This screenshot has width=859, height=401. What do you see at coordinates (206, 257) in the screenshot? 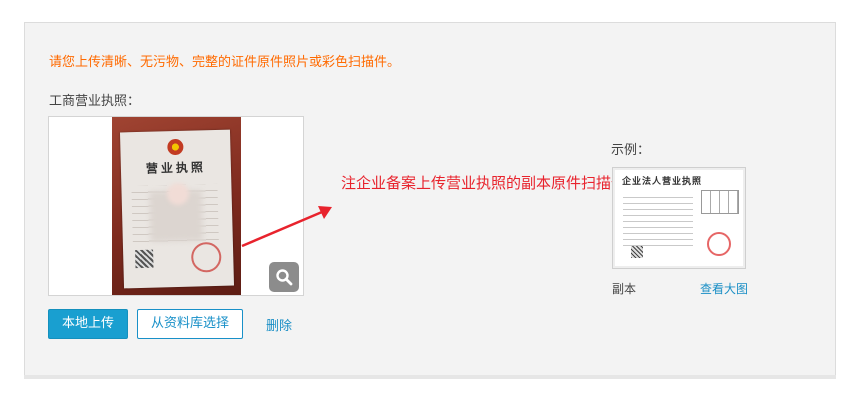
I see `official-seal` at bounding box center [206, 257].